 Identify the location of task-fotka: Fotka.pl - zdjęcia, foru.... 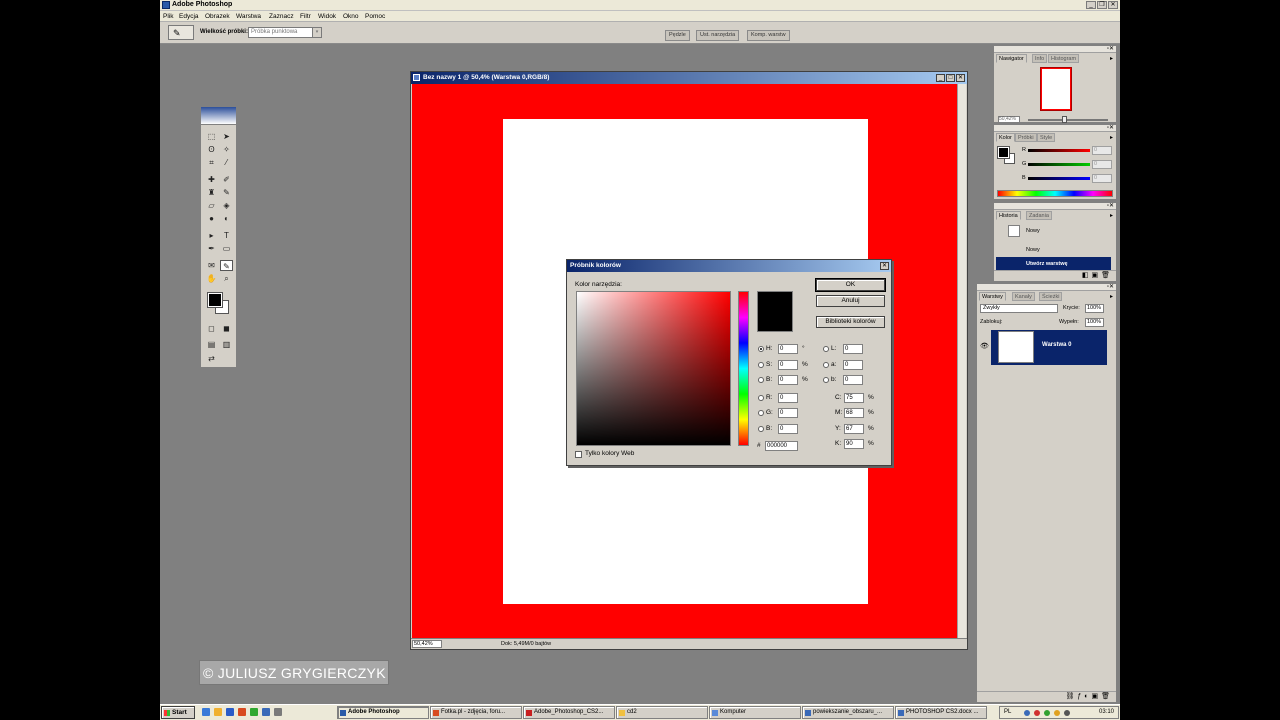
(476, 712).